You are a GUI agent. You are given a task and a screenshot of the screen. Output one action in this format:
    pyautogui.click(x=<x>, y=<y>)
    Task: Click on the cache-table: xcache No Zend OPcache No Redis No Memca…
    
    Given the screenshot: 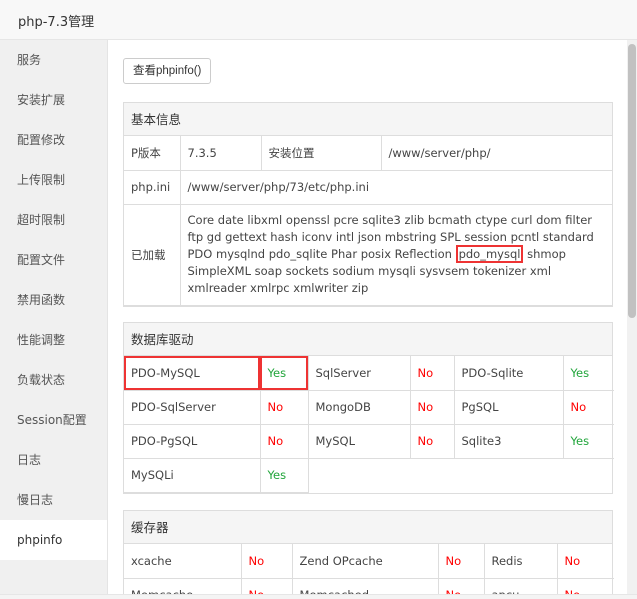 What is the action you would take?
    pyautogui.click(x=369, y=571)
    